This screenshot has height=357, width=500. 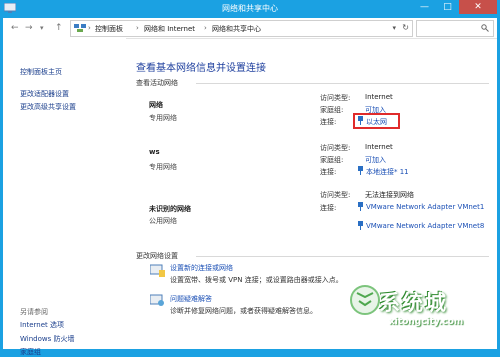 I want to click on refresh-icon: ↻, so click(x=405, y=27).